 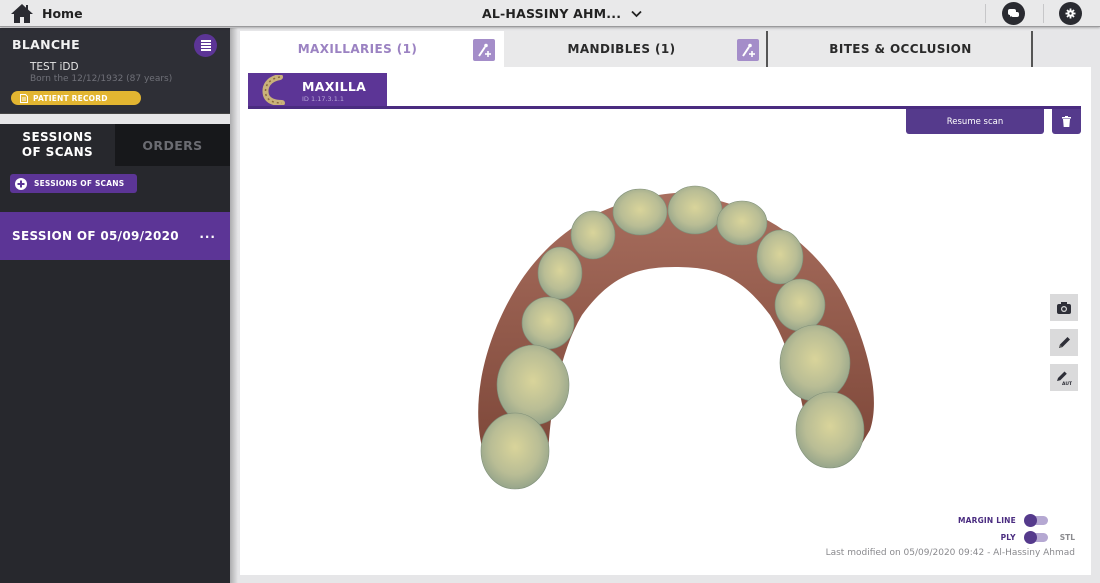 What do you see at coordinates (1008, 537) in the screenshot?
I see `format-ply-label: PLY` at bounding box center [1008, 537].